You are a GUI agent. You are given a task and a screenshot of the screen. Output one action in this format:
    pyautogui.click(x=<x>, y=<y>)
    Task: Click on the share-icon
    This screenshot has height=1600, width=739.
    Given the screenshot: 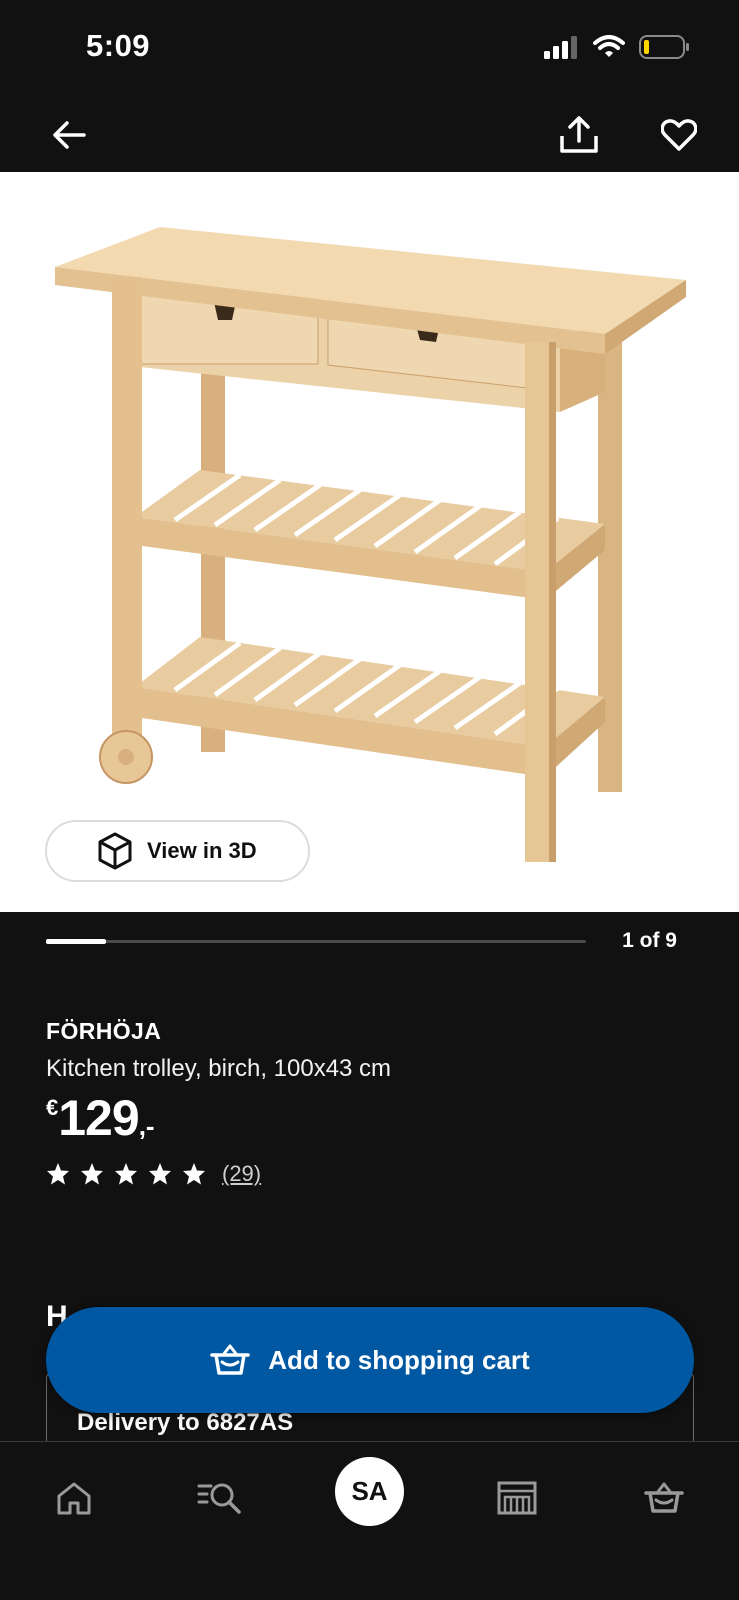 What is the action you would take?
    pyautogui.click(x=579, y=134)
    